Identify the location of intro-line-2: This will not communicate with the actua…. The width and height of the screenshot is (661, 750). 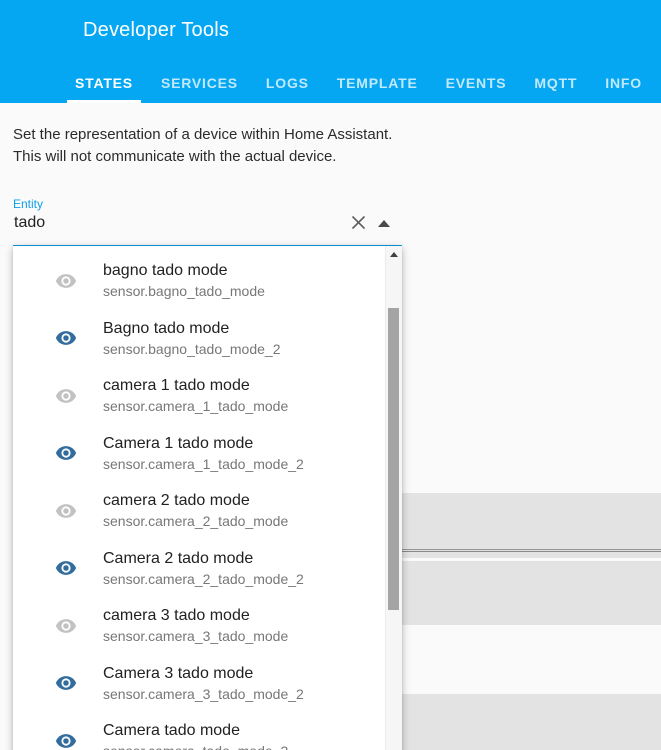
(175, 156).